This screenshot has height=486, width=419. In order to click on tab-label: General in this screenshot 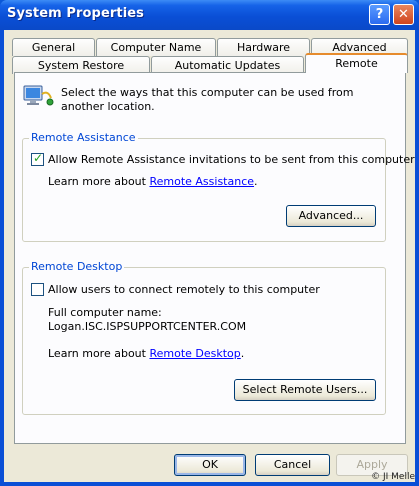, I will do `click(53, 47)`.